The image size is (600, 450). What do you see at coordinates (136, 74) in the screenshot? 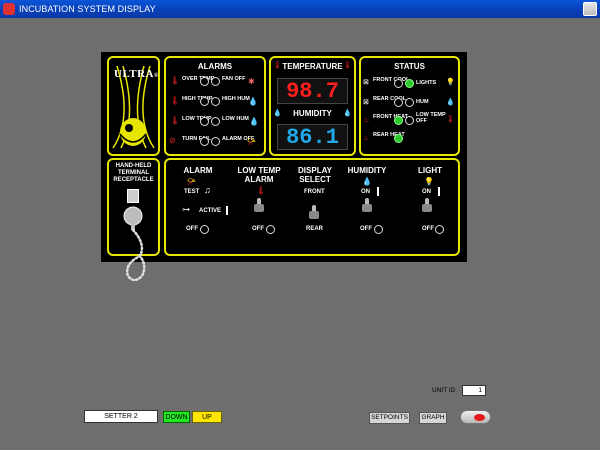
I see `logo-text: ULTRA®` at bounding box center [136, 74].